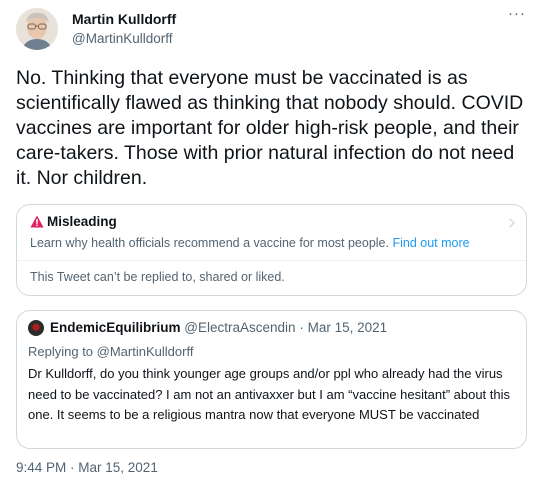 Image resolution: width=537 pixels, height=489 pixels. Describe the element at coordinates (124, 19) in the screenshot. I see `author-name: Martin Kulldorff` at that location.